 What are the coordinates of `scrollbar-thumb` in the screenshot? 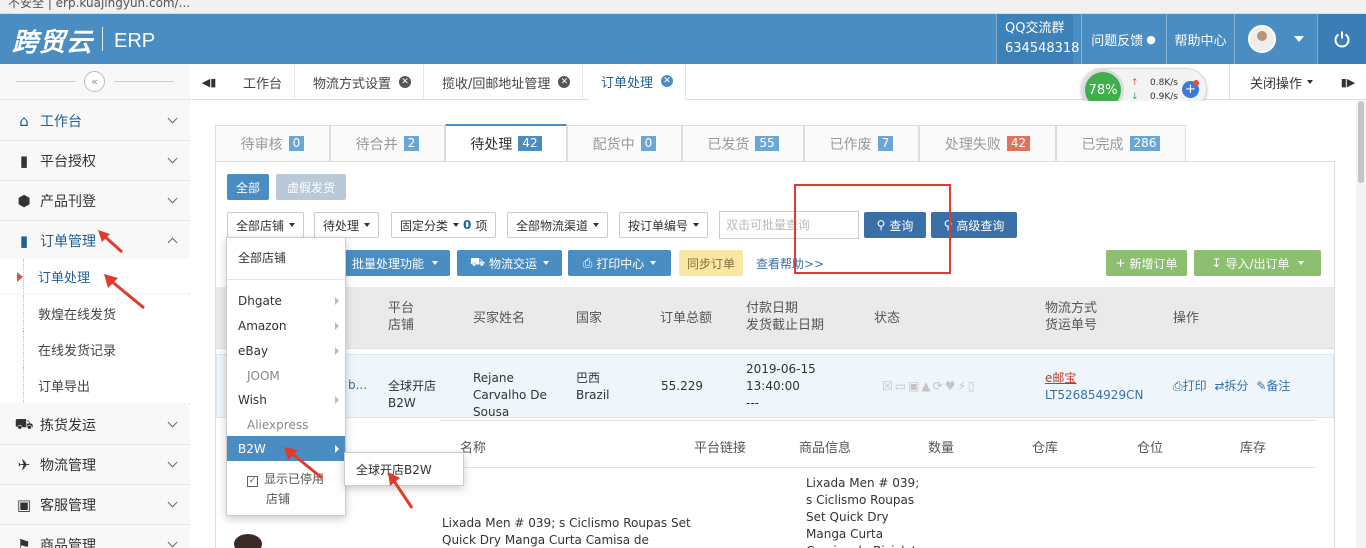 It's located at (1361, 142).